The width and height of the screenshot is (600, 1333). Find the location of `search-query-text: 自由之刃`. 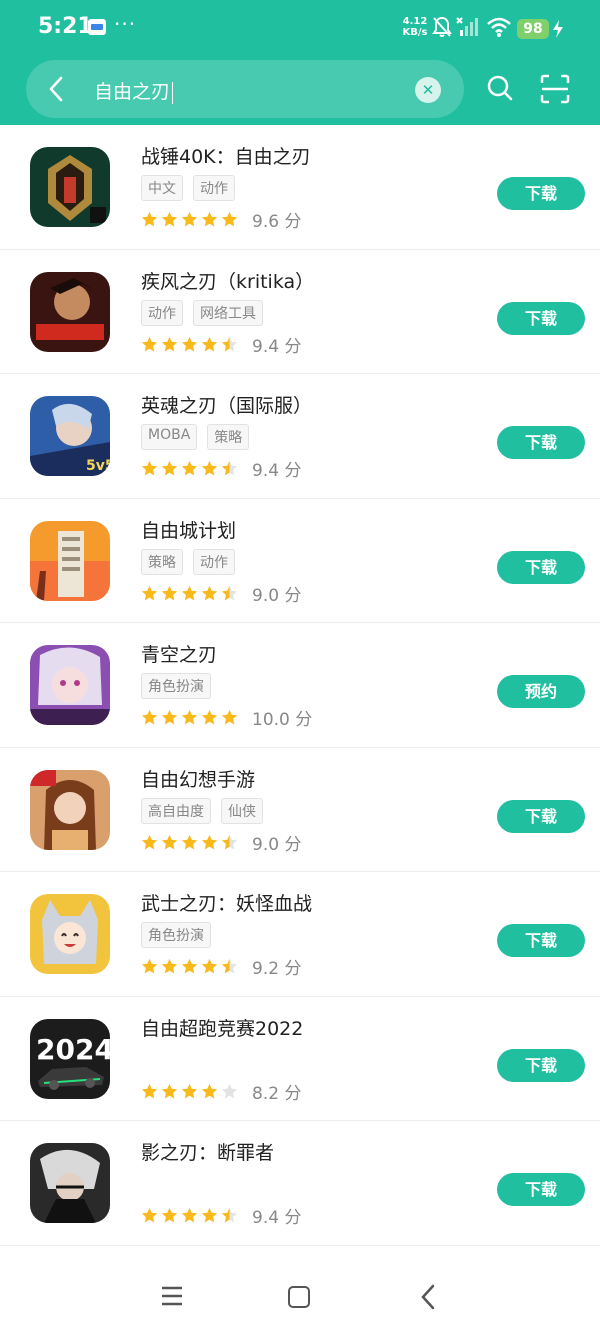

search-query-text: 自由之刃 is located at coordinates (132, 92).